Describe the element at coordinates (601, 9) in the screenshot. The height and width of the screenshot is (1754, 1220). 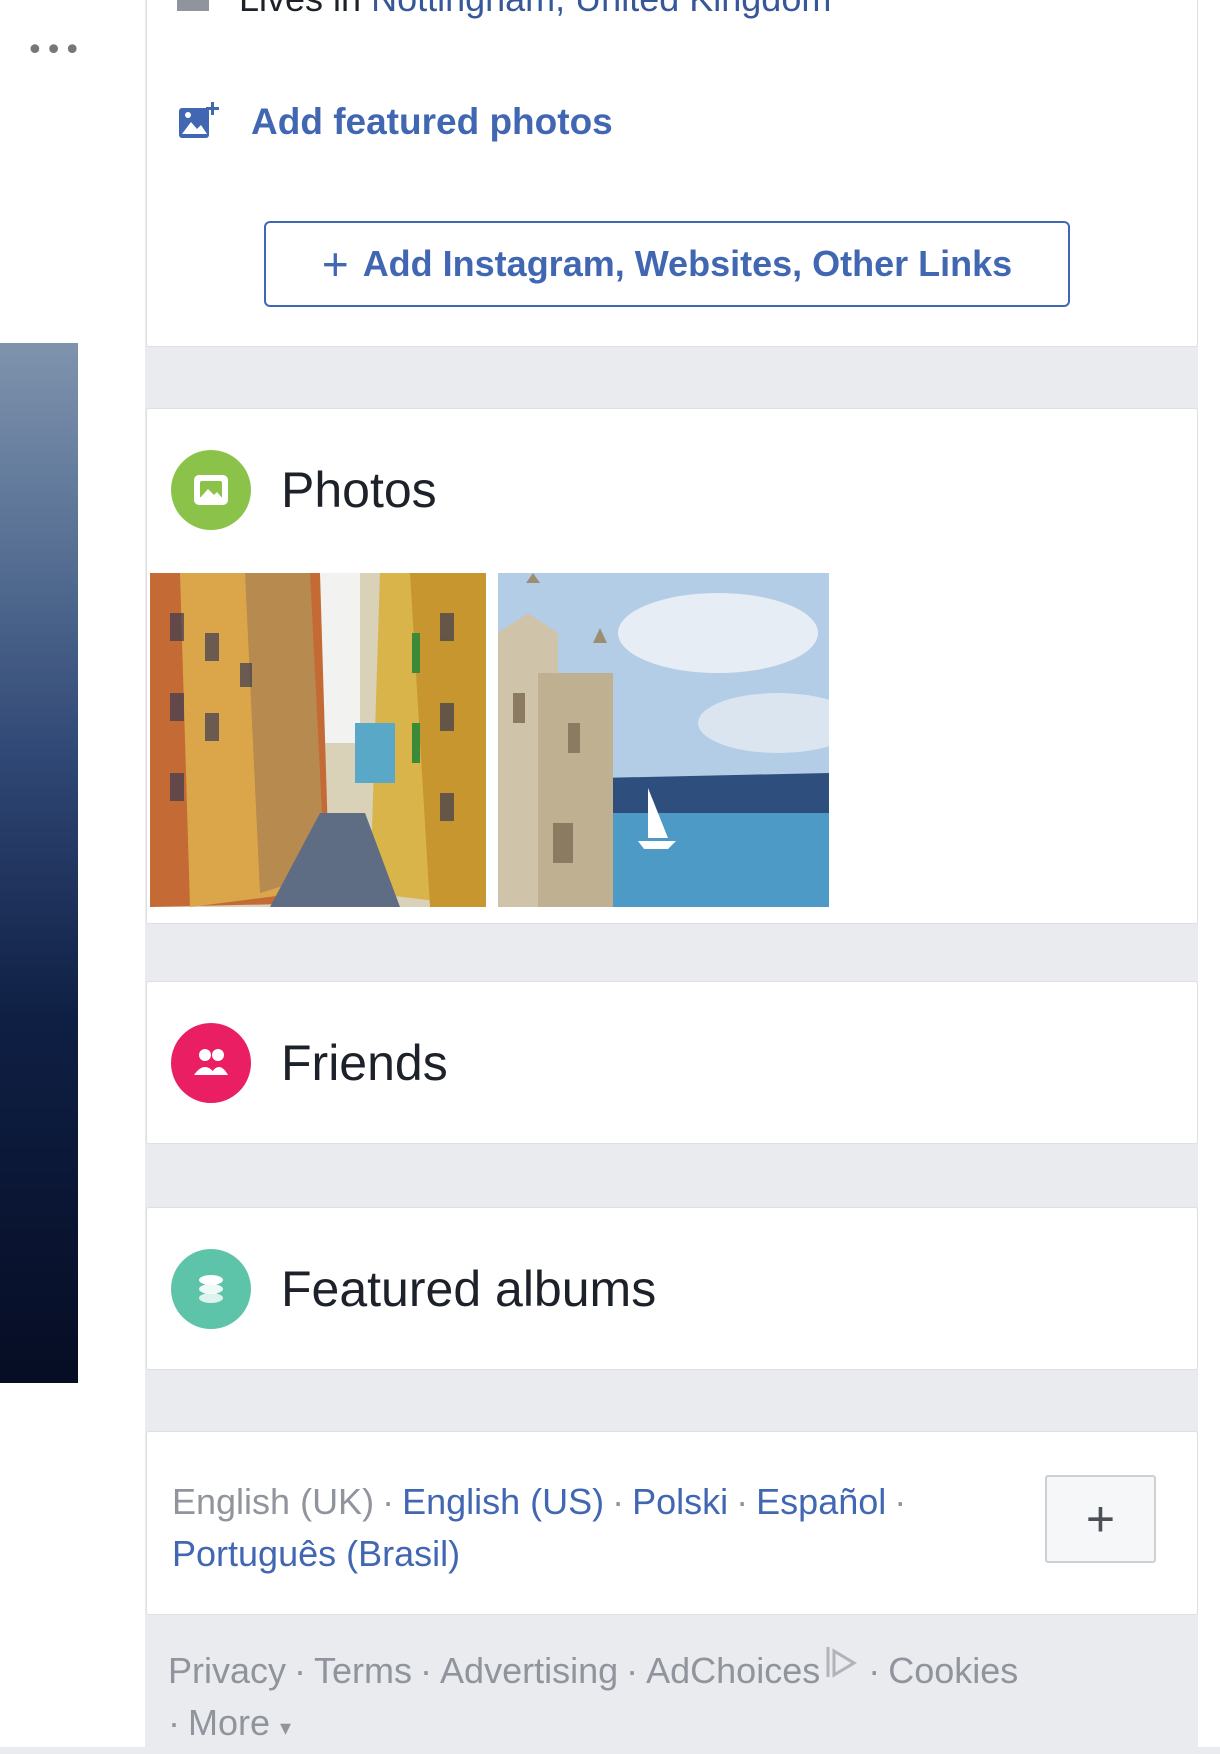
I see `lives-in-link: Nottingham, United Kingdom` at that location.